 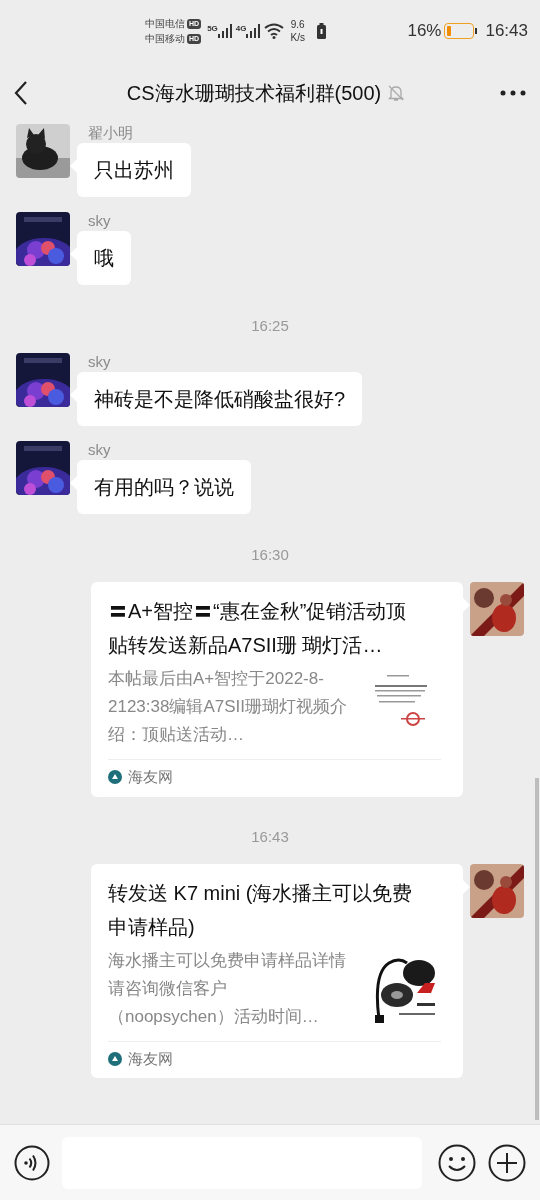 What do you see at coordinates (321, 31) in the screenshot?
I see `battery-saver-icon` at bounding box center [321, 31].